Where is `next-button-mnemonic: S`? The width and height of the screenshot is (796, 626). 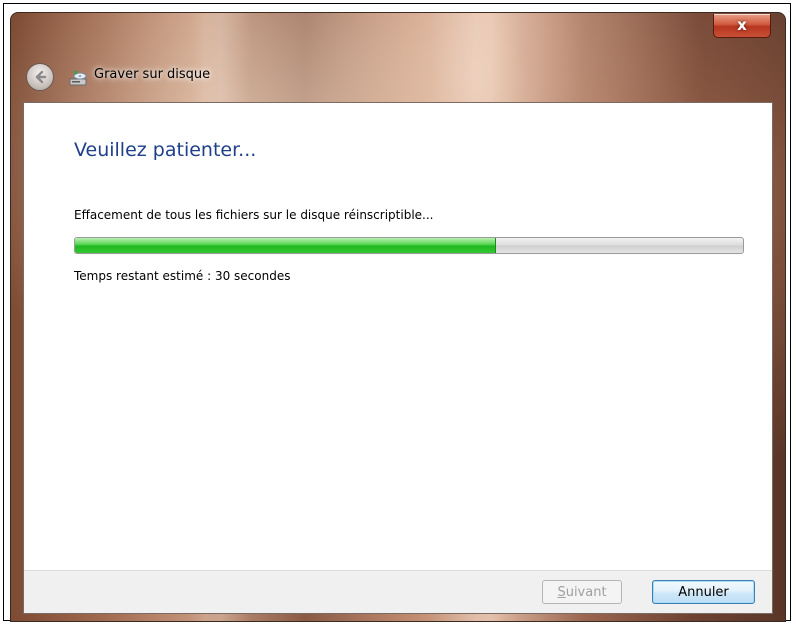 next-button-mnemonic: S is located at coordinates (561, 592).